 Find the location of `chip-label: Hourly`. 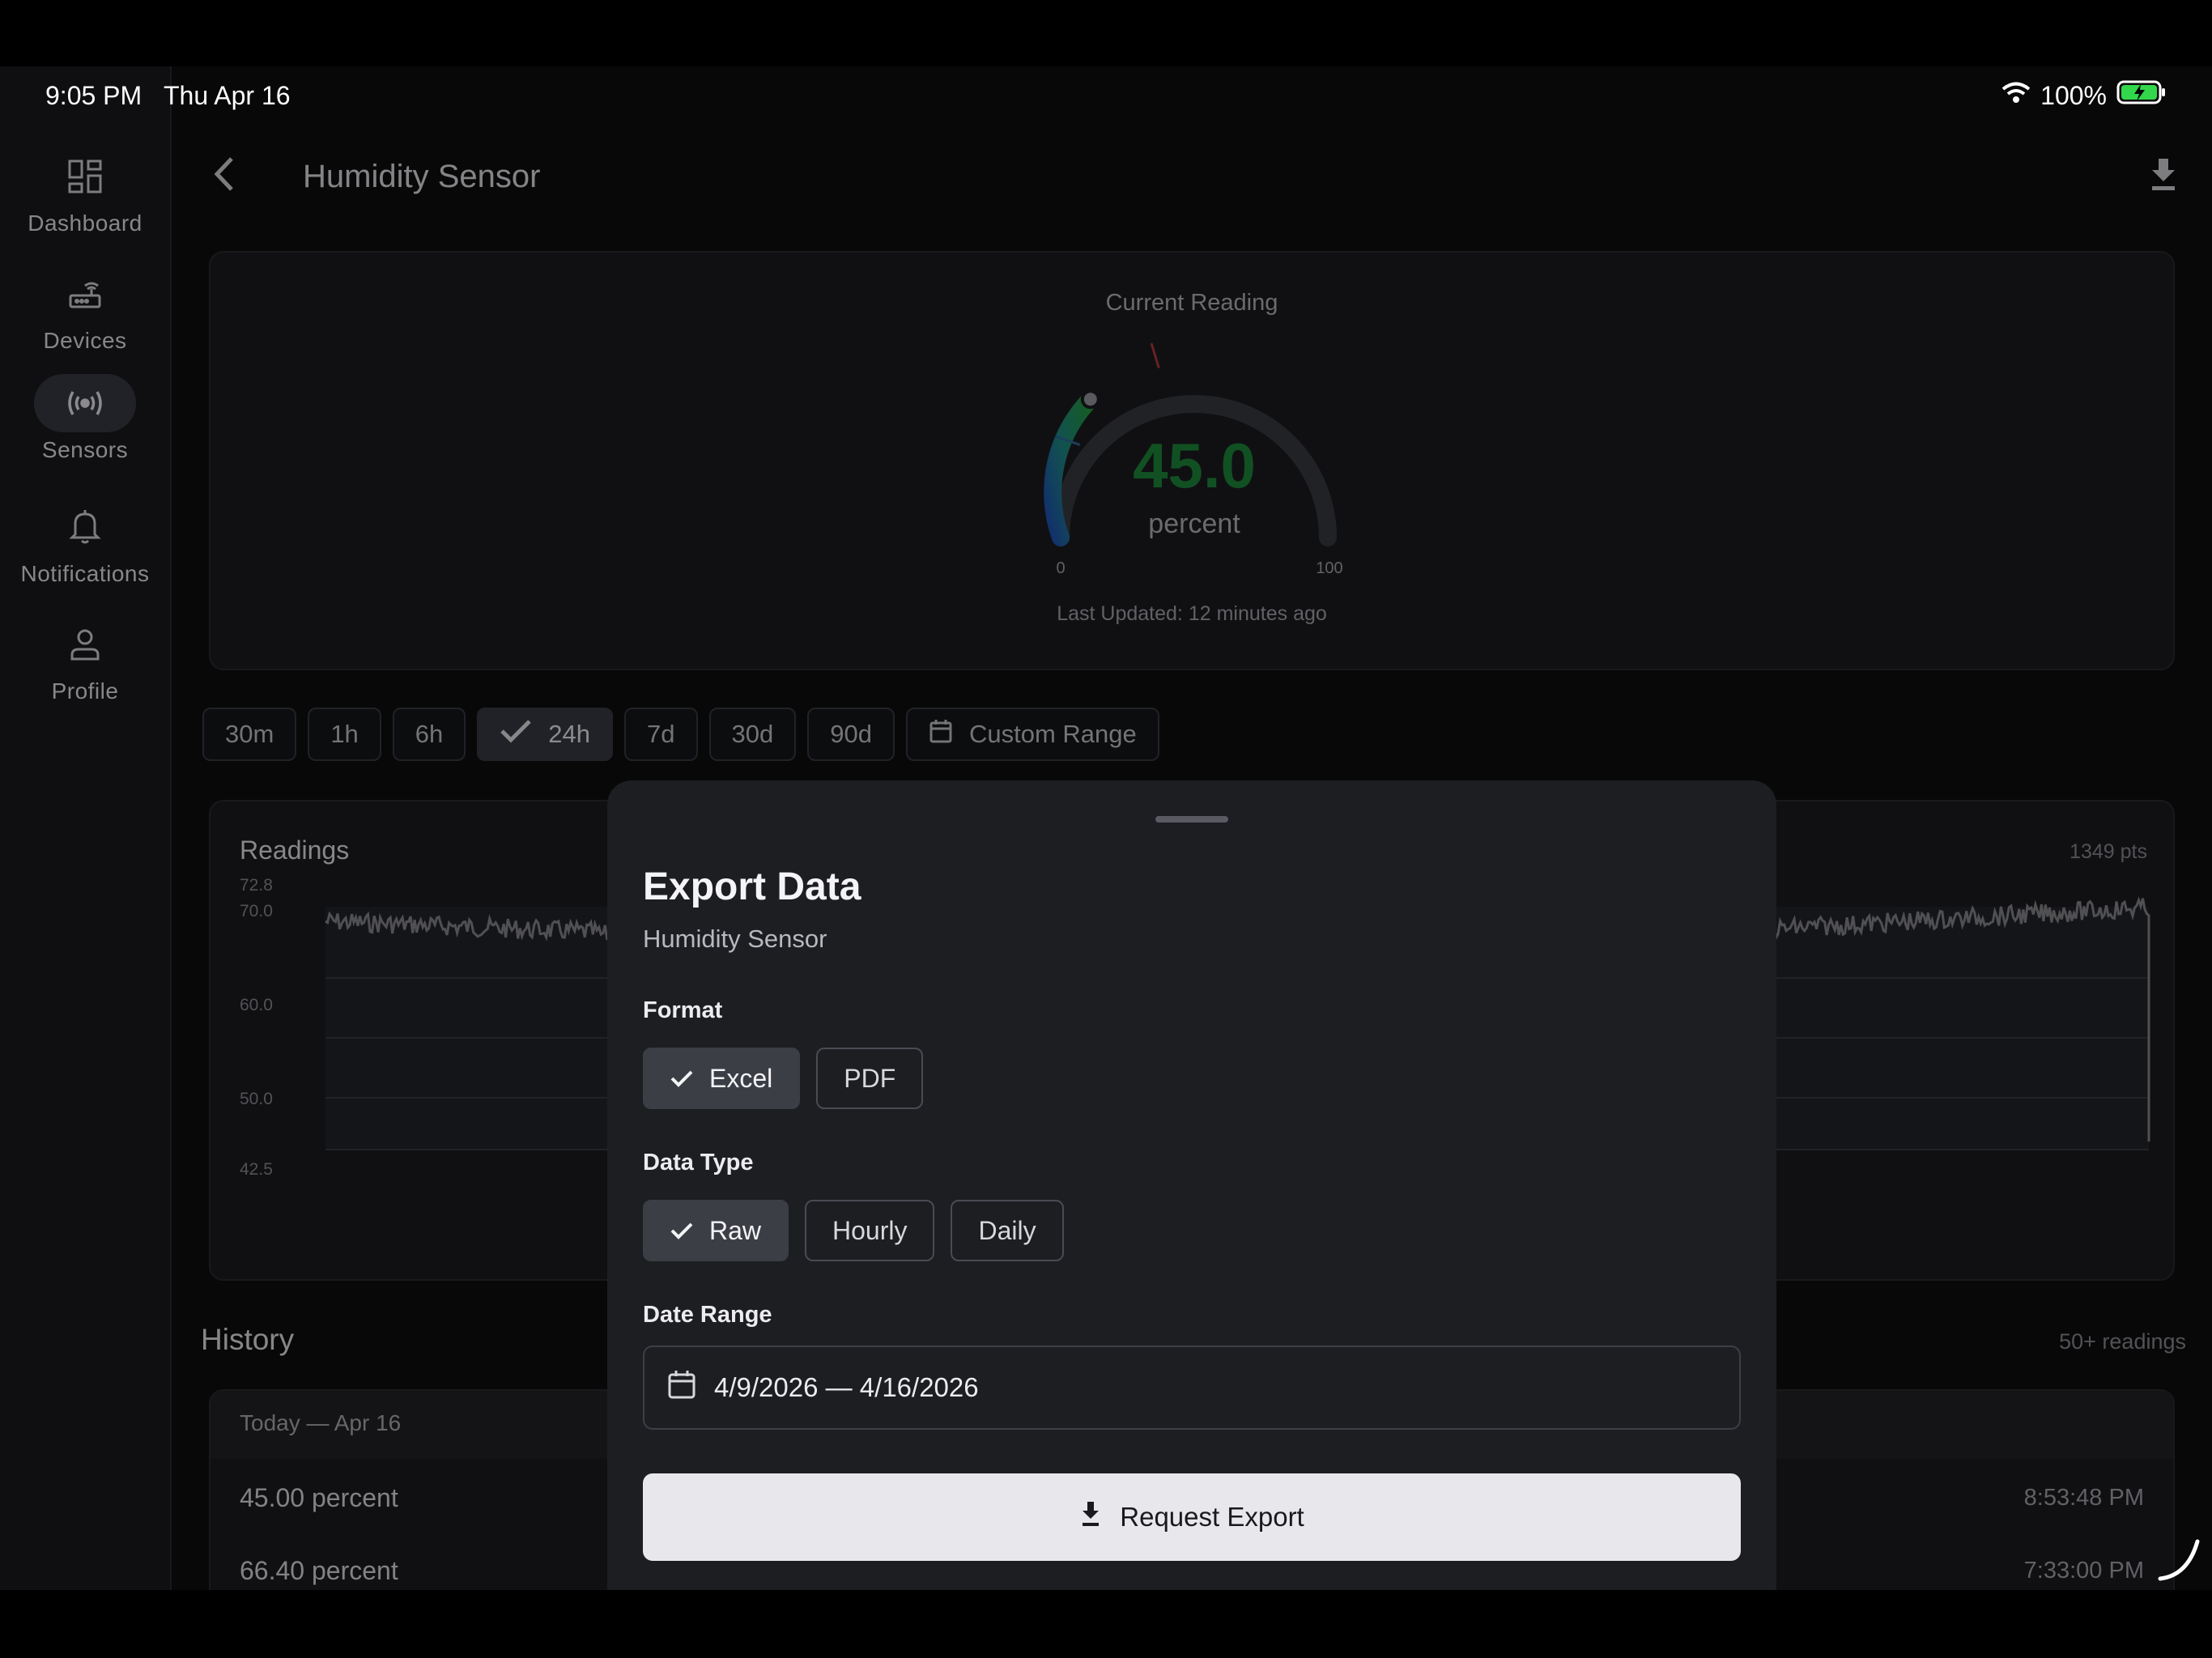

chip-label: Hourly is located at coordinates (870, 1230).